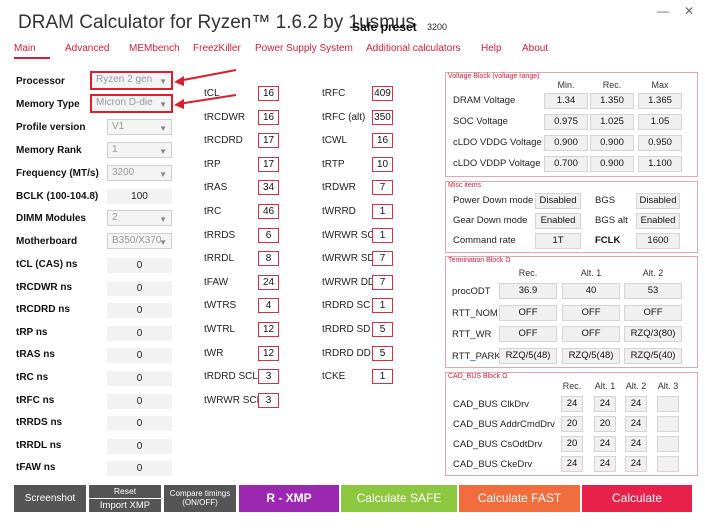  Describe the element at coordinates (87, 48) in the screenshot. I see `tab-advanced: Advanced` at that location.